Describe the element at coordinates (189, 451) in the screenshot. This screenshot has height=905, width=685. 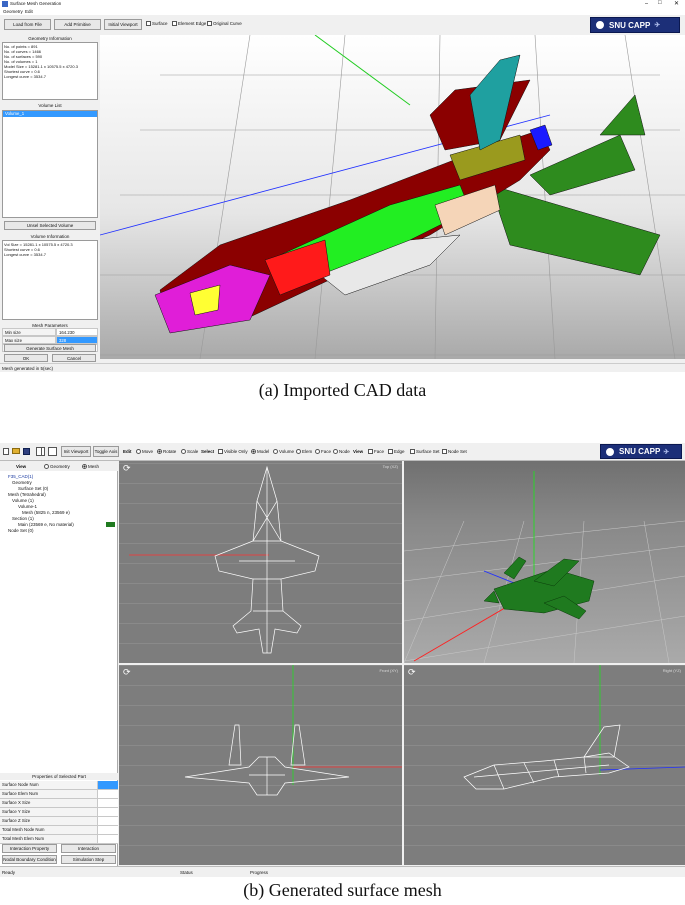
I see `scale-radio: Scale` at that location.